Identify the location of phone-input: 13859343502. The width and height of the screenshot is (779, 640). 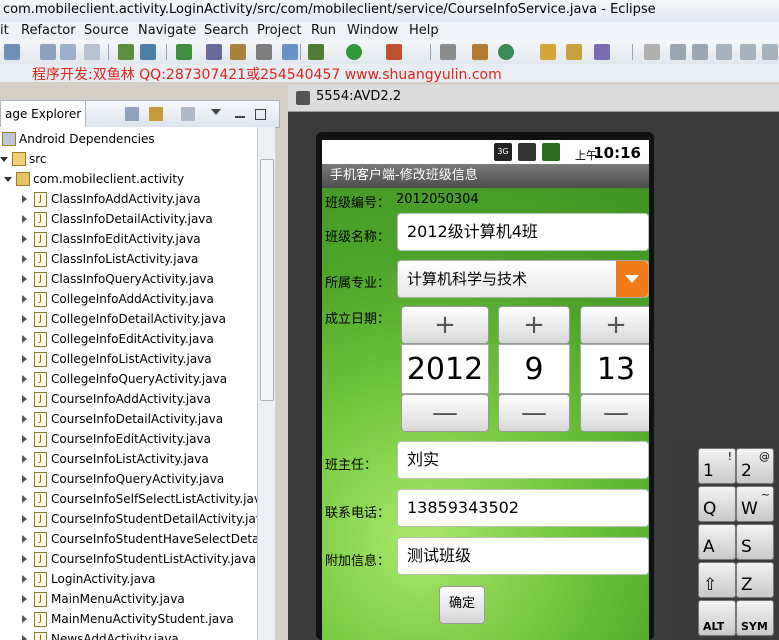
(523, 508).